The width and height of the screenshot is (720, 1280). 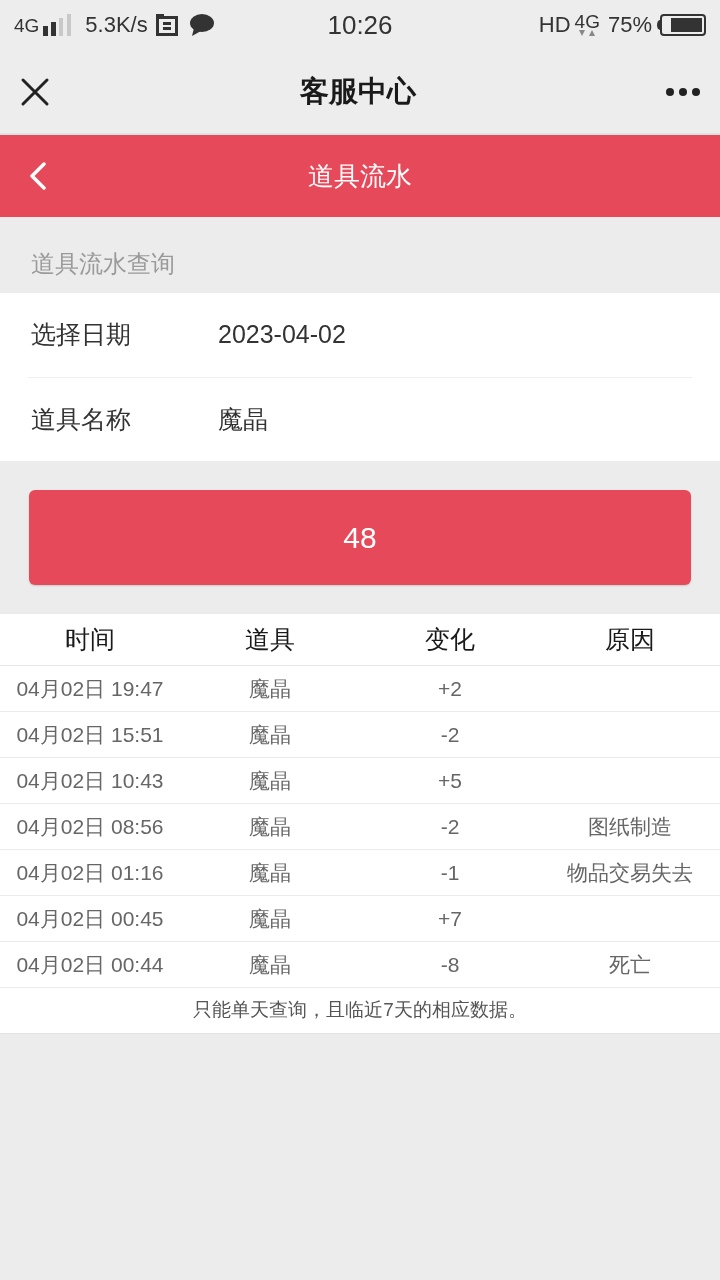 I want to click on time-cell: 04月02日 08:56, so click(x=90, y=826).